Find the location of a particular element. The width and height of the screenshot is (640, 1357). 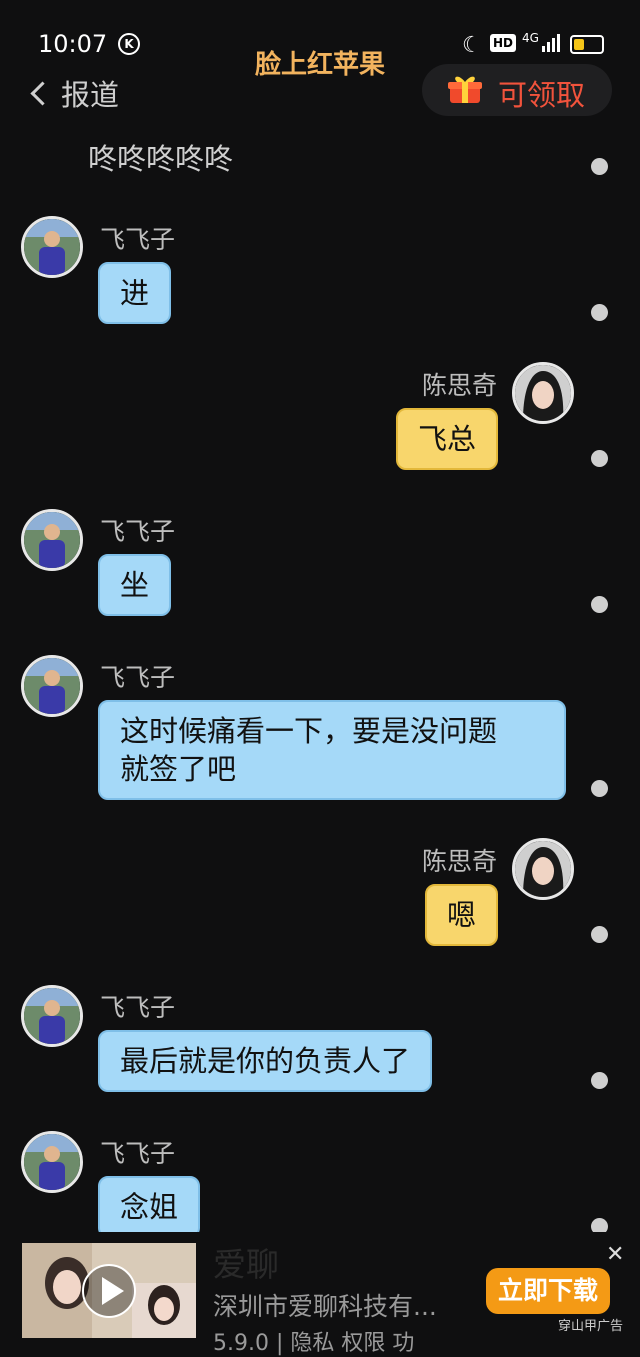

top-message-text: 咚咚咚咚咚 is located at coordinates (161, 159).